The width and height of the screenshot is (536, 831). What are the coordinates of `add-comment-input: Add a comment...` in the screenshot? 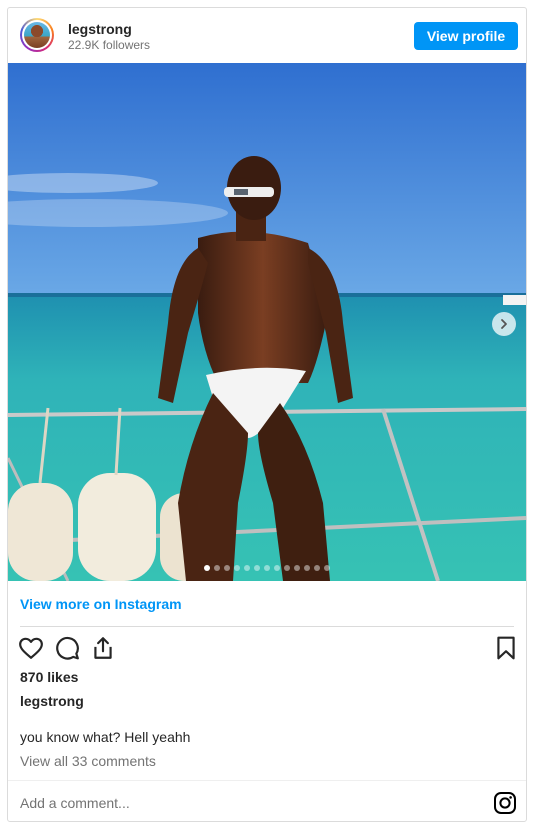 It's located at (75, 803).